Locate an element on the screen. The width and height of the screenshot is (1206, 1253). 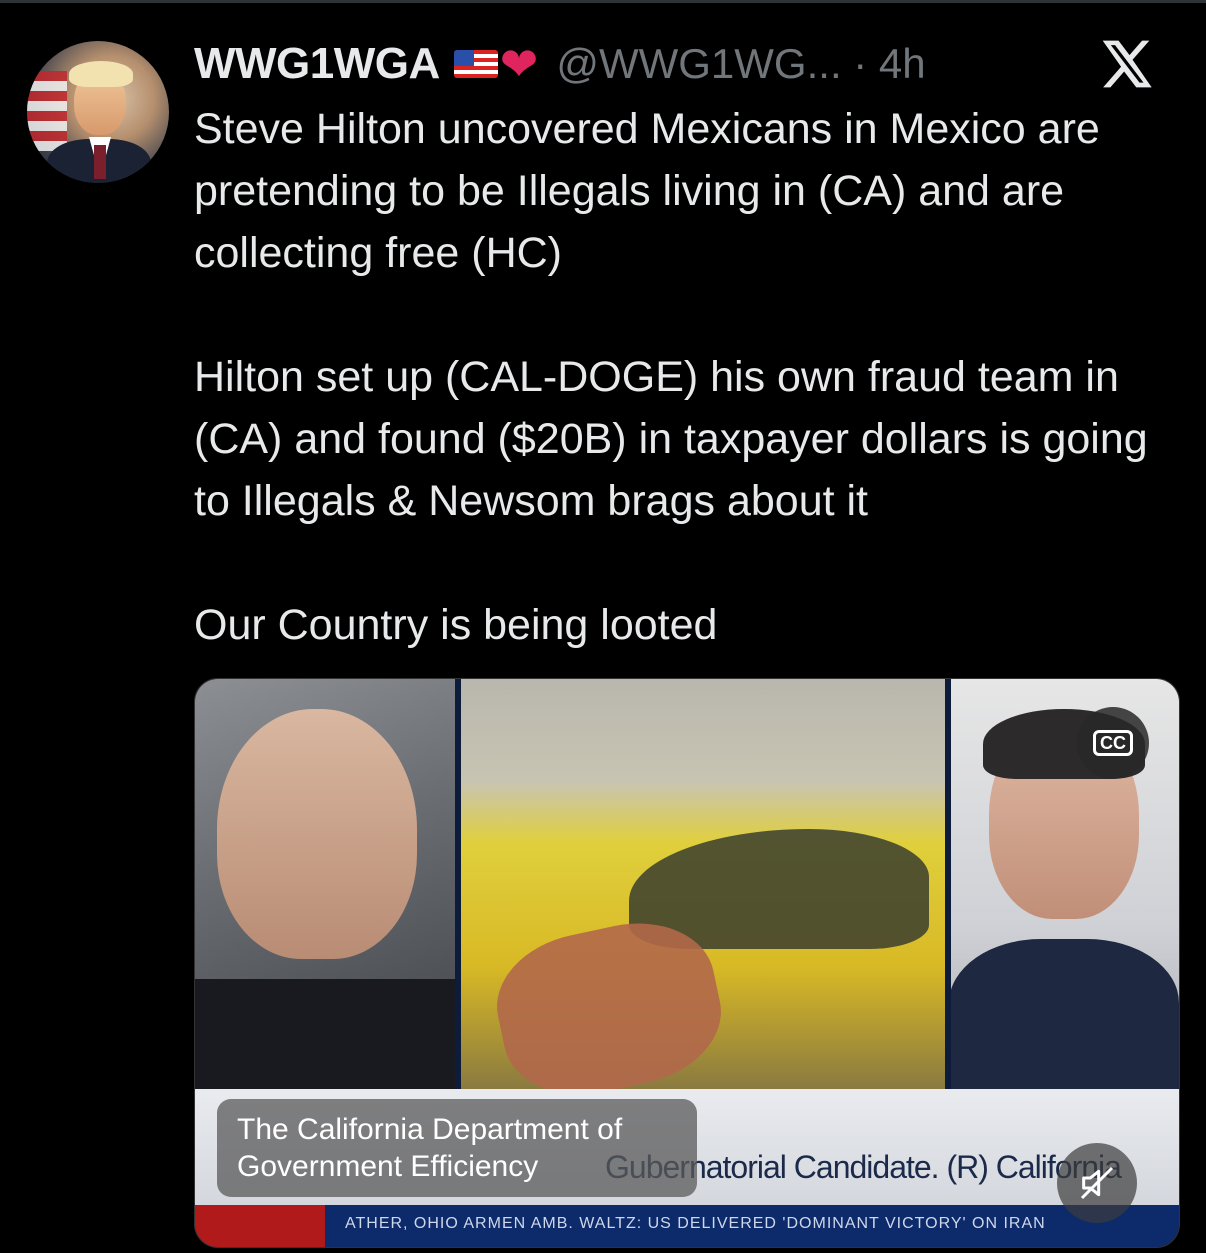
mute-button is located at coordinates (1097, 1183).